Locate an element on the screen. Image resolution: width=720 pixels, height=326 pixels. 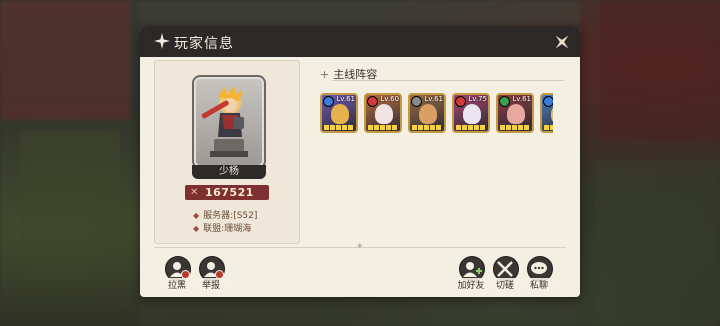
hero-card: Lv.75 is located at coordinates (471, 113).